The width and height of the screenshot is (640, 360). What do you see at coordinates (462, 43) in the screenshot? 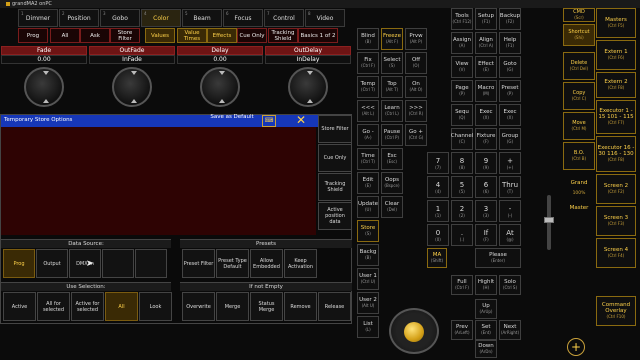
I see `key-assign-0: Assign (A)` at bounding box center [462, 43].